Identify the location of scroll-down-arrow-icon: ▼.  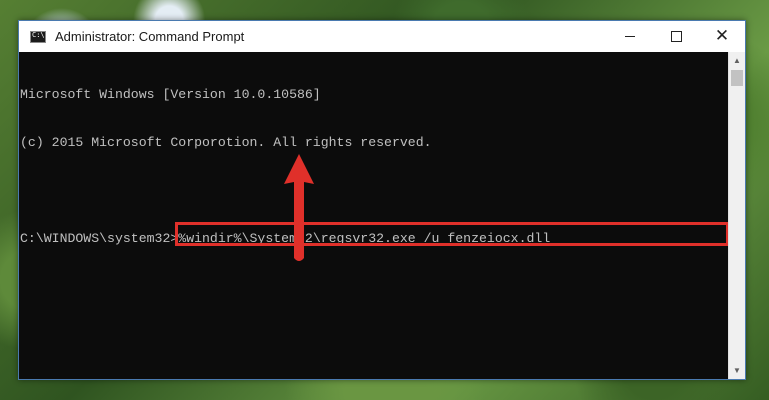
(737, 370).